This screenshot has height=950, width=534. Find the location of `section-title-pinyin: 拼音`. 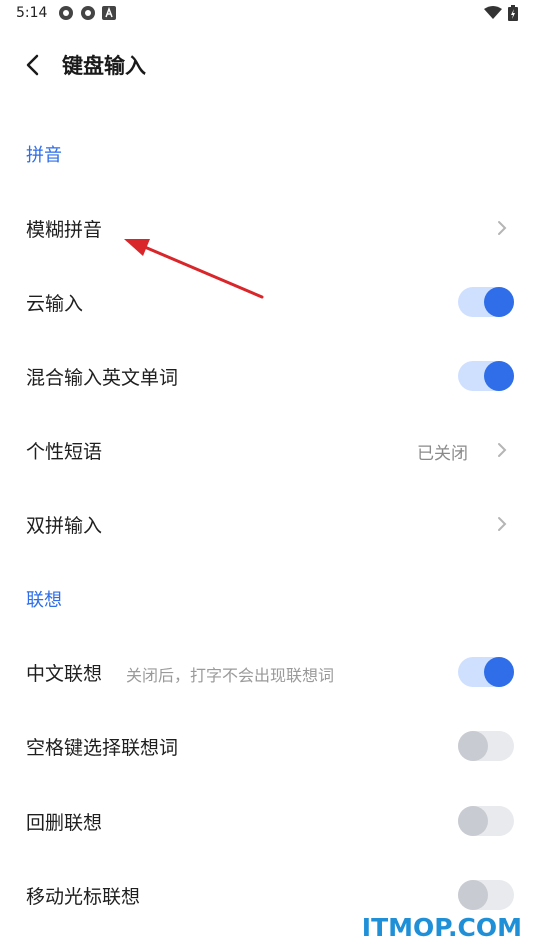

section-title-pinyin: 拼音 is located at coordinates (44, 155).